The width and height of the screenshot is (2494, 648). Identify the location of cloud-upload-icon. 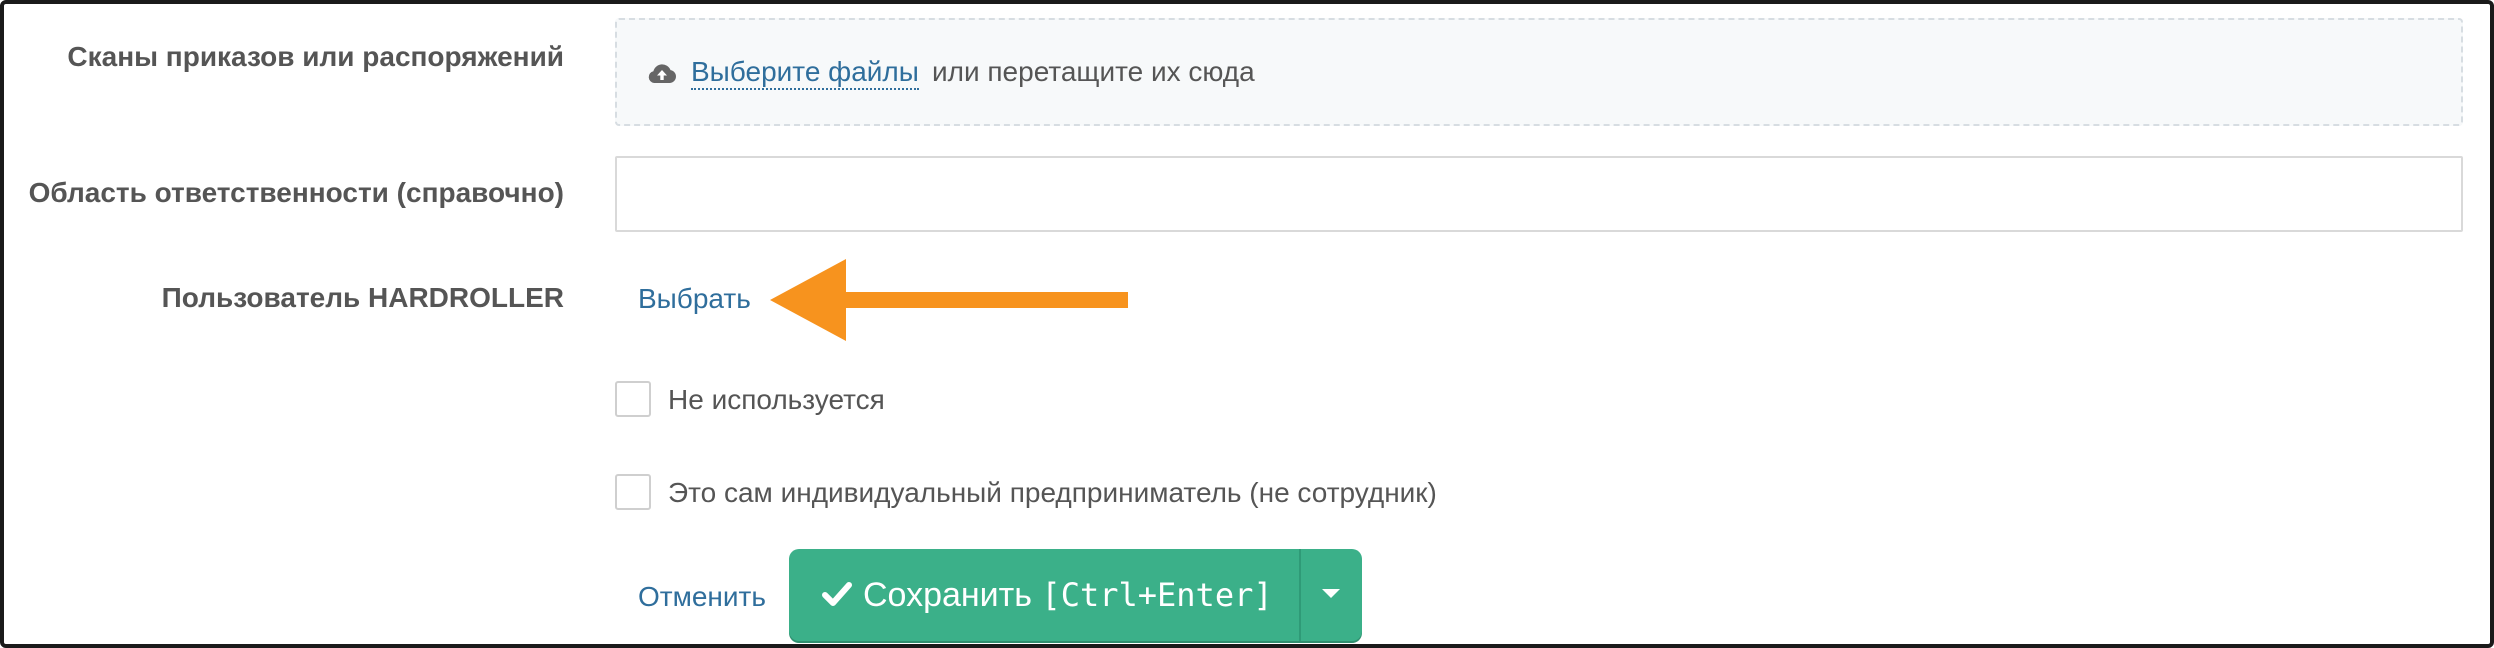
(662, 73).